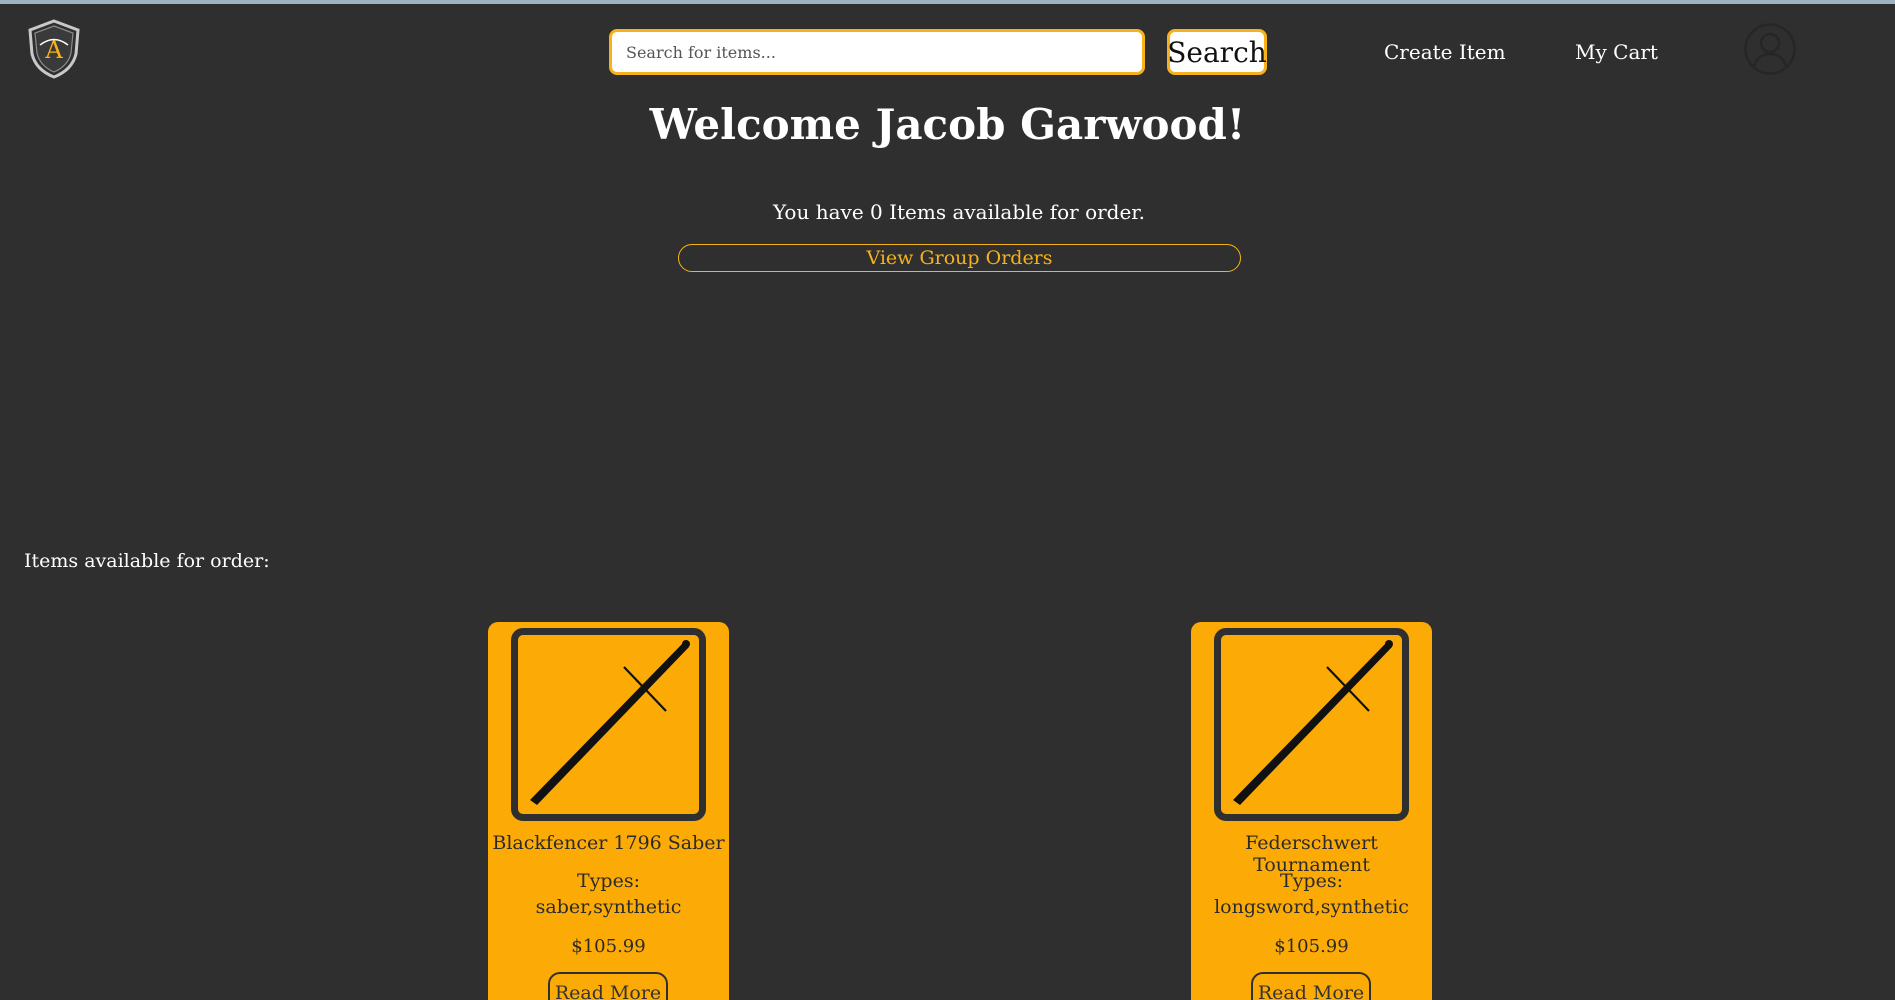  I want to click on items-section-label: Items available for order:, so click(147, 561).